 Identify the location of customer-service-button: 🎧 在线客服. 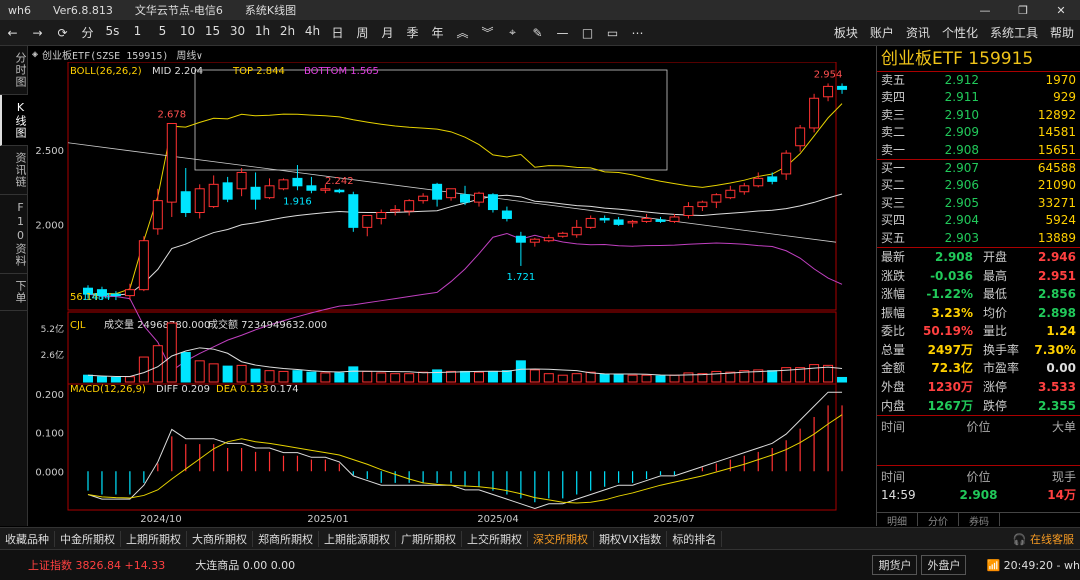
(1046, 539).